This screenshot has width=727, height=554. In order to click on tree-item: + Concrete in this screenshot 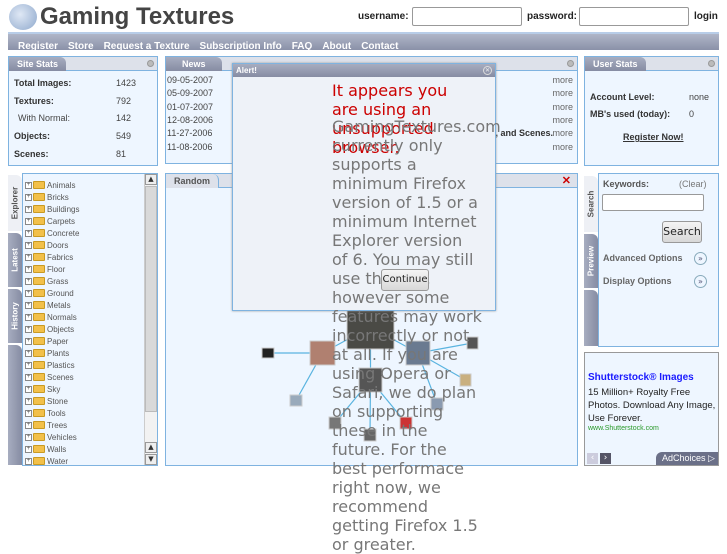, I will do `click(52, 233)`.